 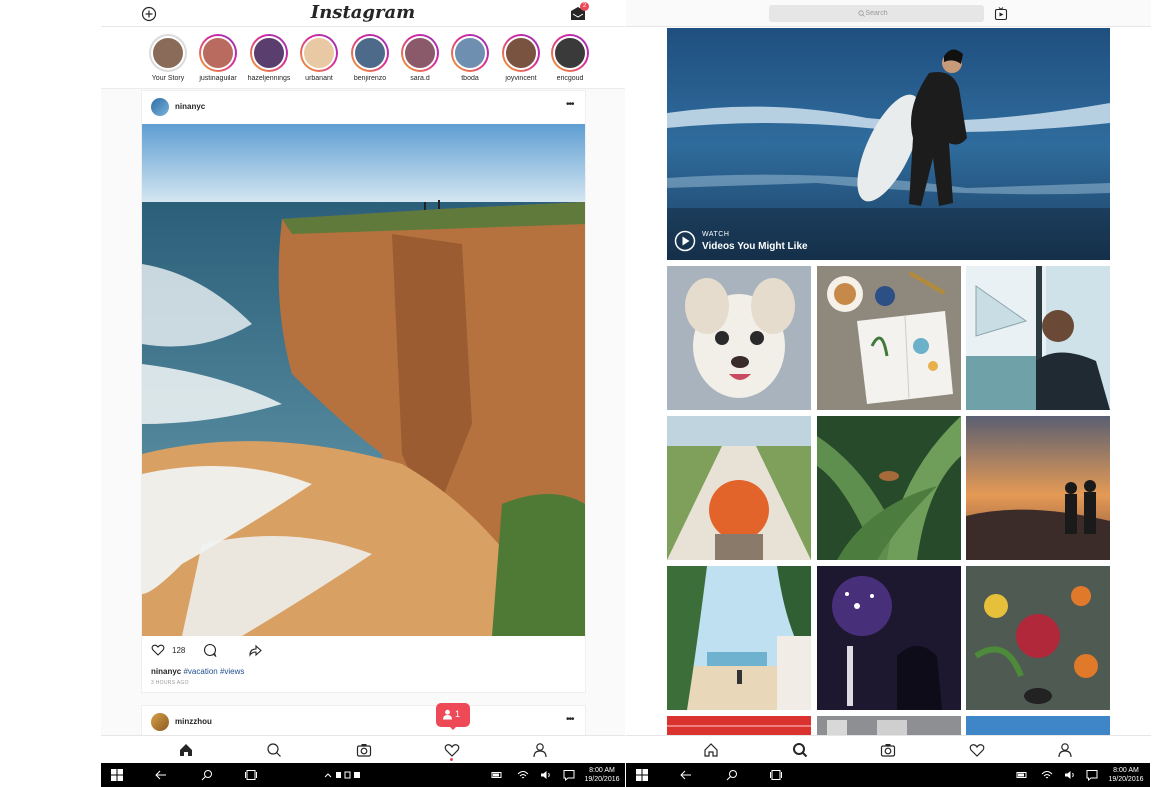 I want to click on bottom-nav, so click(x=363, y=749).